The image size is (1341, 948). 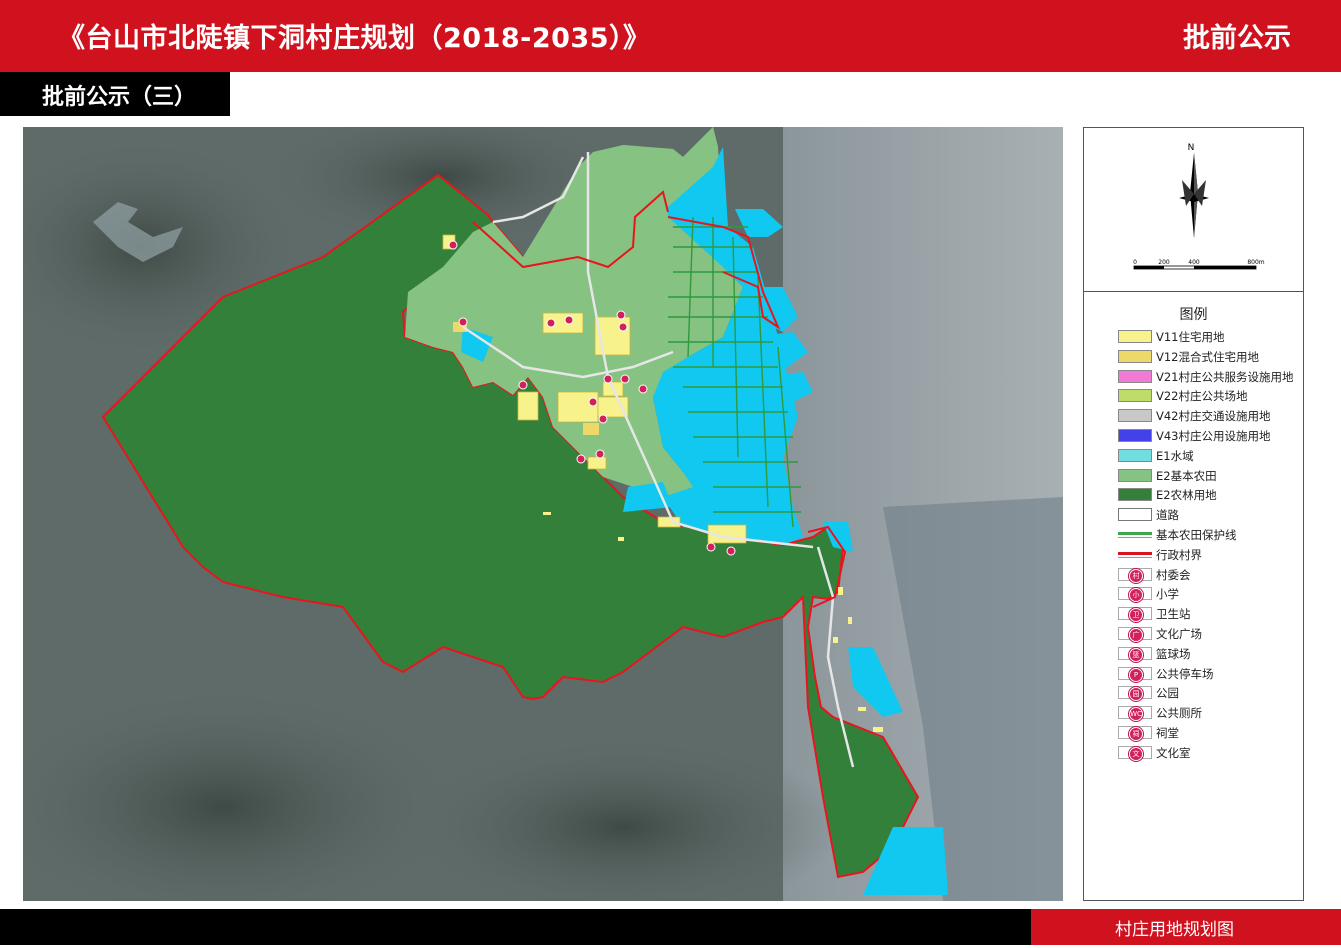 I want to click on legend-symbol-frame: 小, so click(x=1135, y=595).